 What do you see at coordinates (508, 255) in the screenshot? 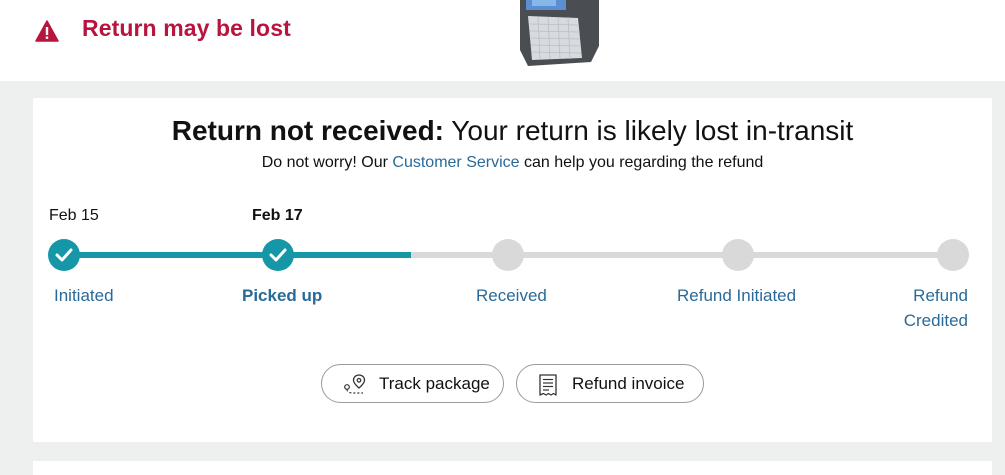
I see `step-marker-received` at bounding box center [508, 255].